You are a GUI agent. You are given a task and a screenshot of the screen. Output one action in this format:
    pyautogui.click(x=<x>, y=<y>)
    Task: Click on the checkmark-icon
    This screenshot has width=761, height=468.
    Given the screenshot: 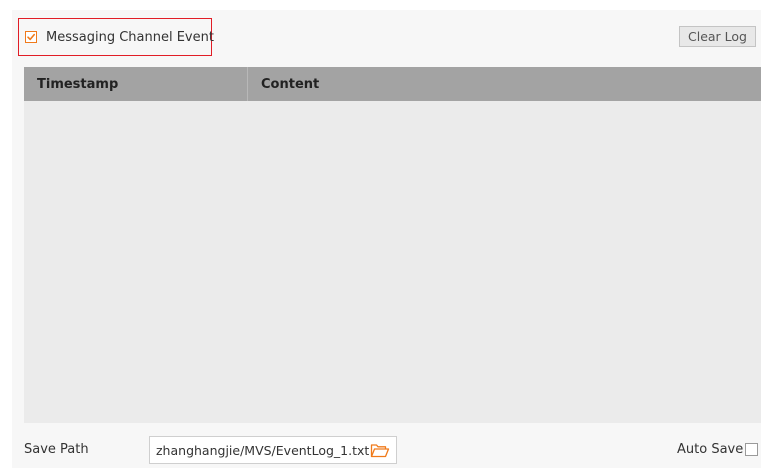 What is the action you would take?
    pyautogui.click(x=31, y=37)
    